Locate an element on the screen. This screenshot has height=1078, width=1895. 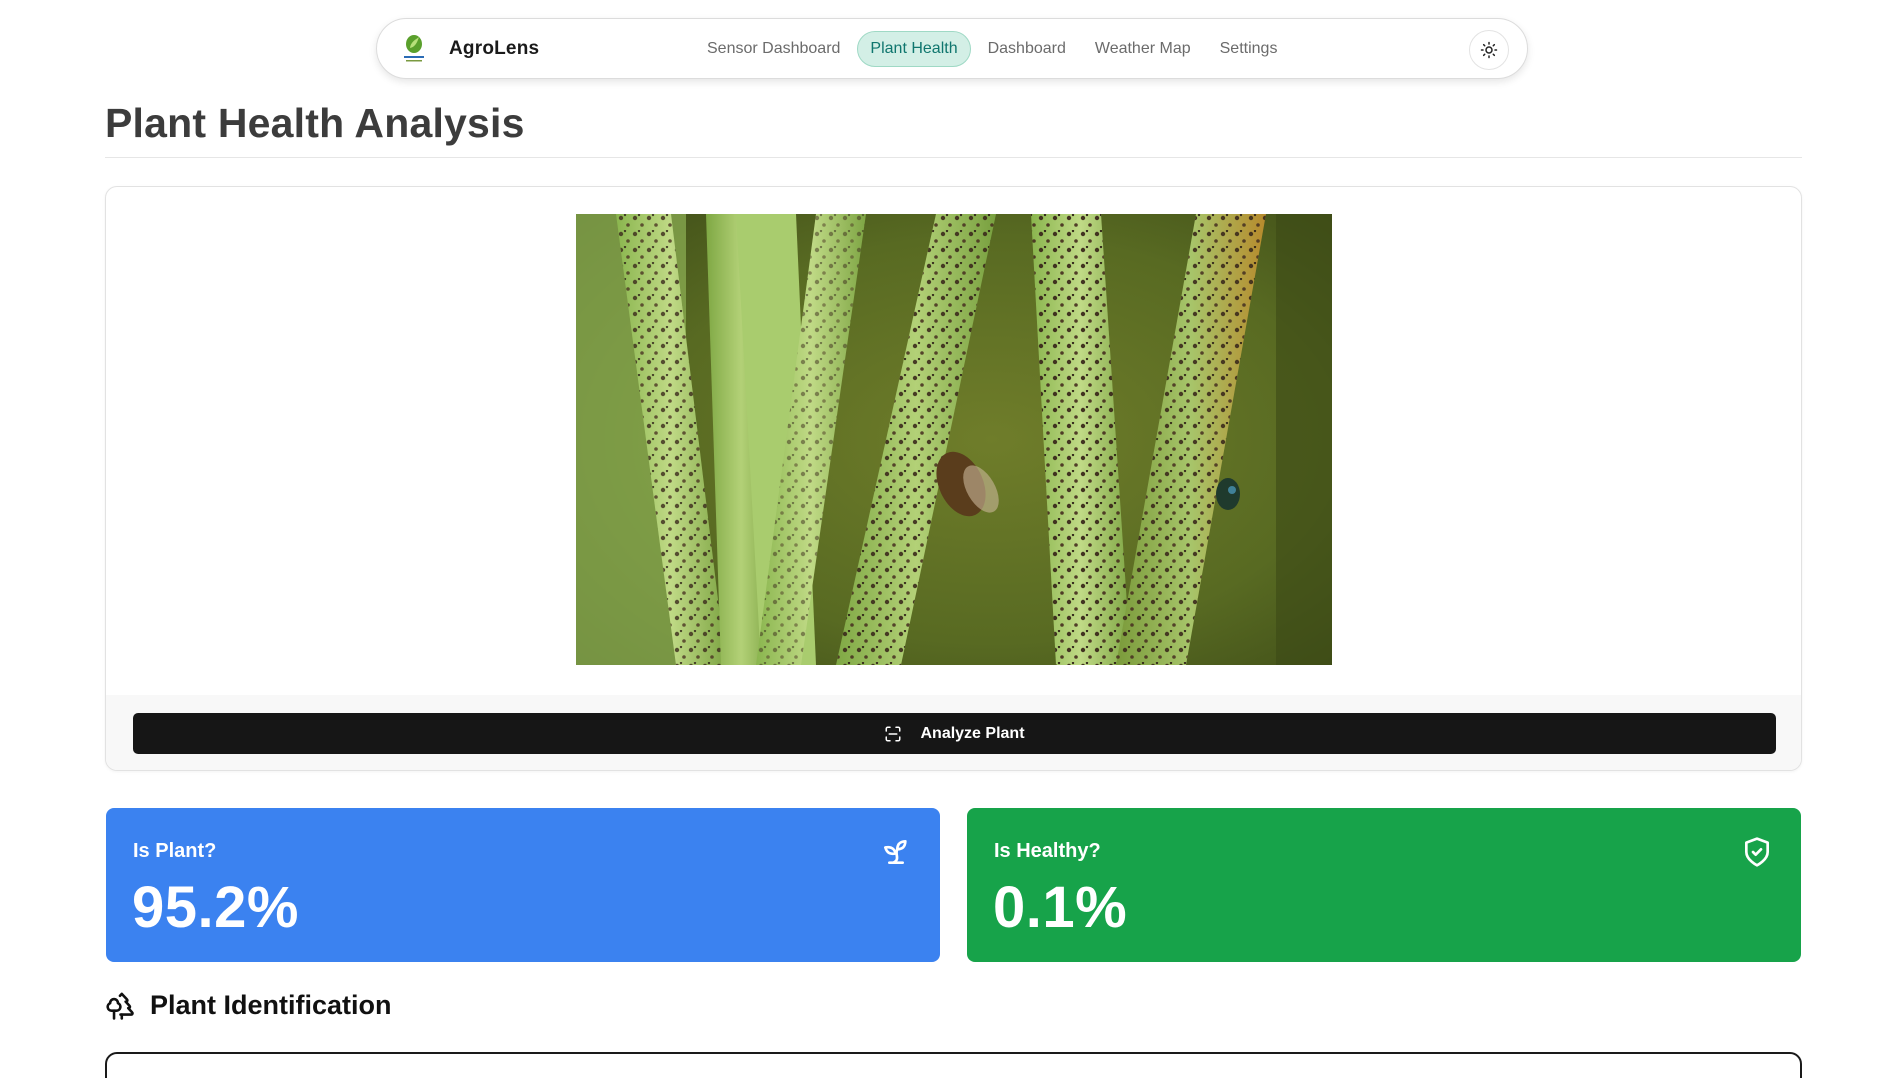
is-healthy-card: Is Healthy? 0.1% is located at coordinates (1384, 885).